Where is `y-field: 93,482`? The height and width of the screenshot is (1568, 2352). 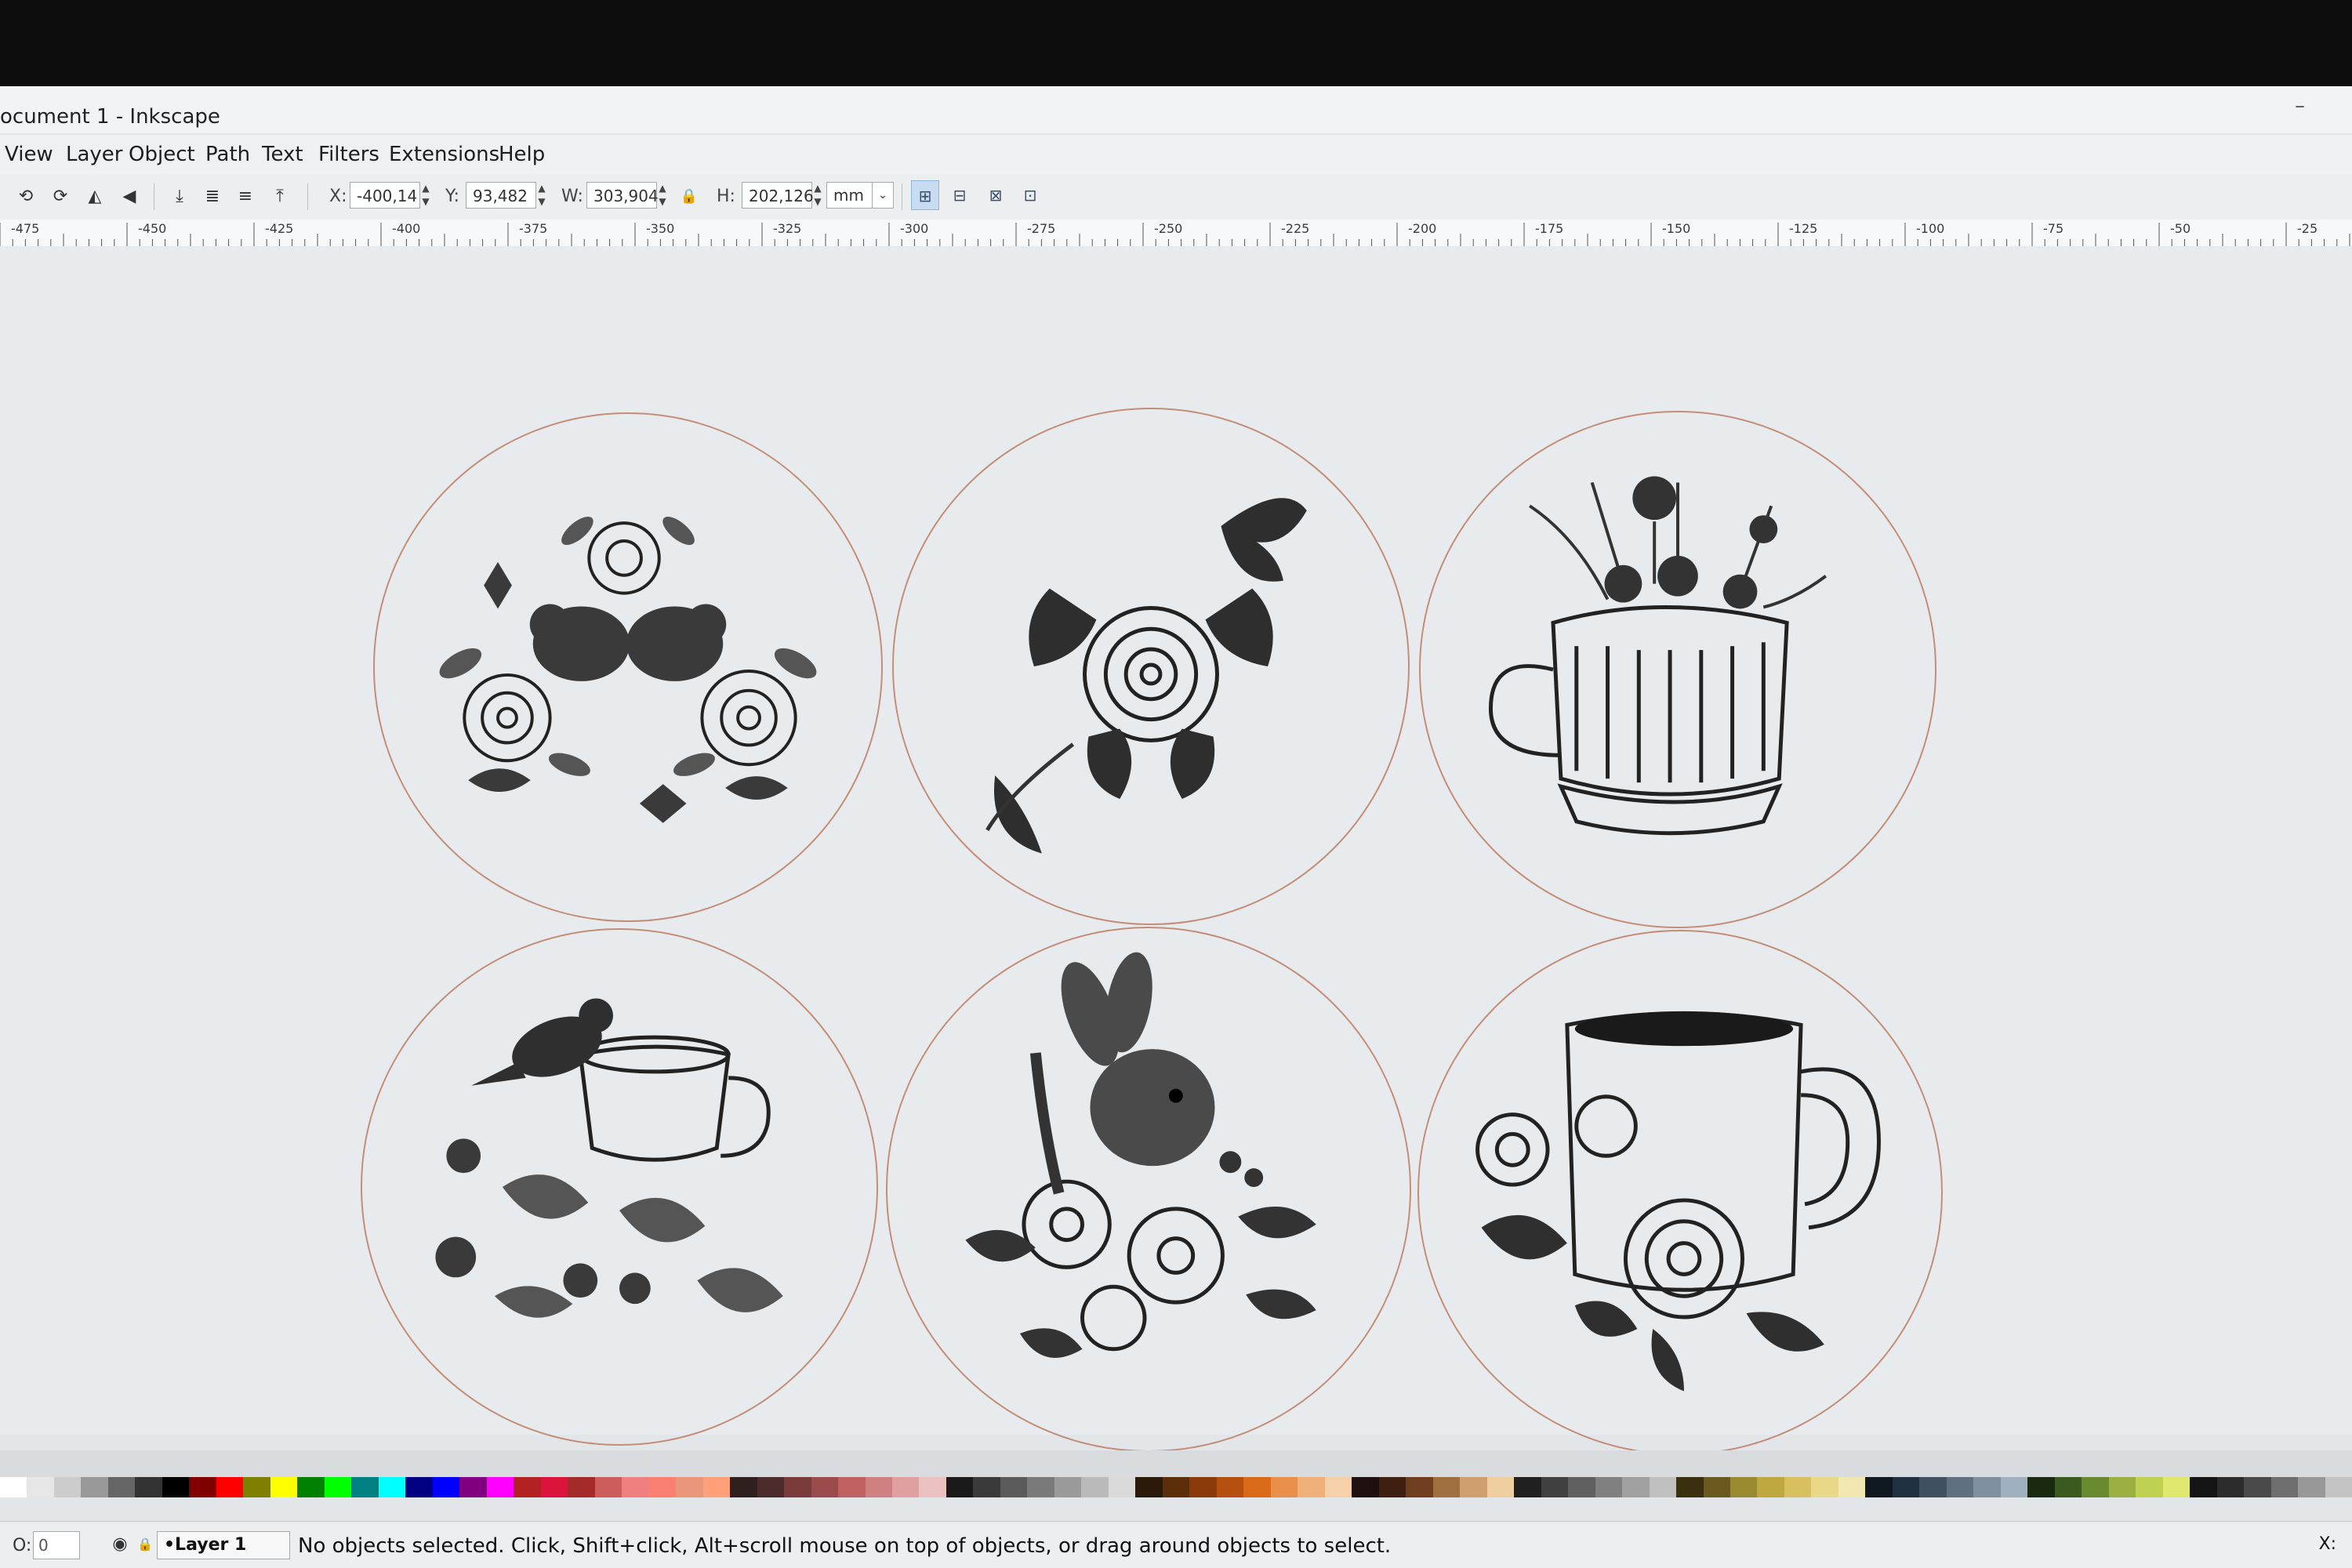
y-field: 93,482 is located at coordinates (501, 195).